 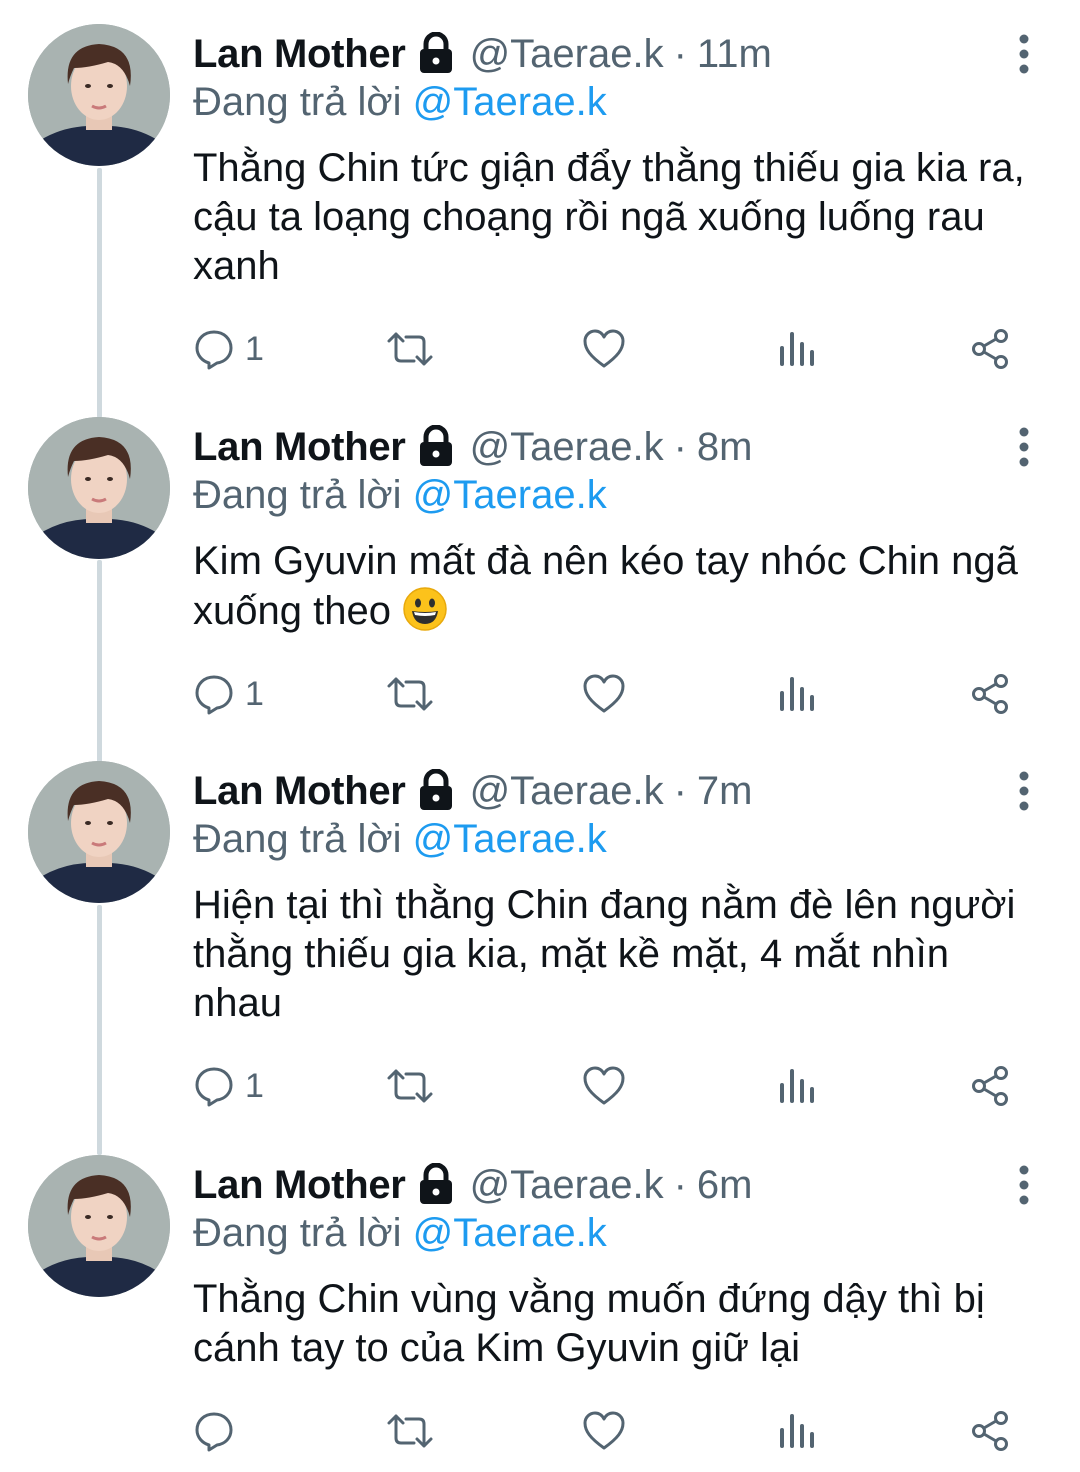 What do you see at coordinates (725, 447) in the screenshot?
I see `timestamp: 8m` at bounding box center [725, 447].